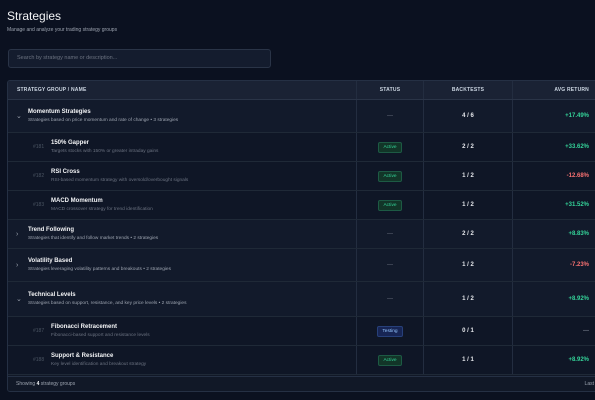 The width and height of the screenshot is (595, 400). What do you see at coordinates (551, 176) in the screenshot?
I see `avg-return-cell: -12.68%` at bounding box center [551, 176].